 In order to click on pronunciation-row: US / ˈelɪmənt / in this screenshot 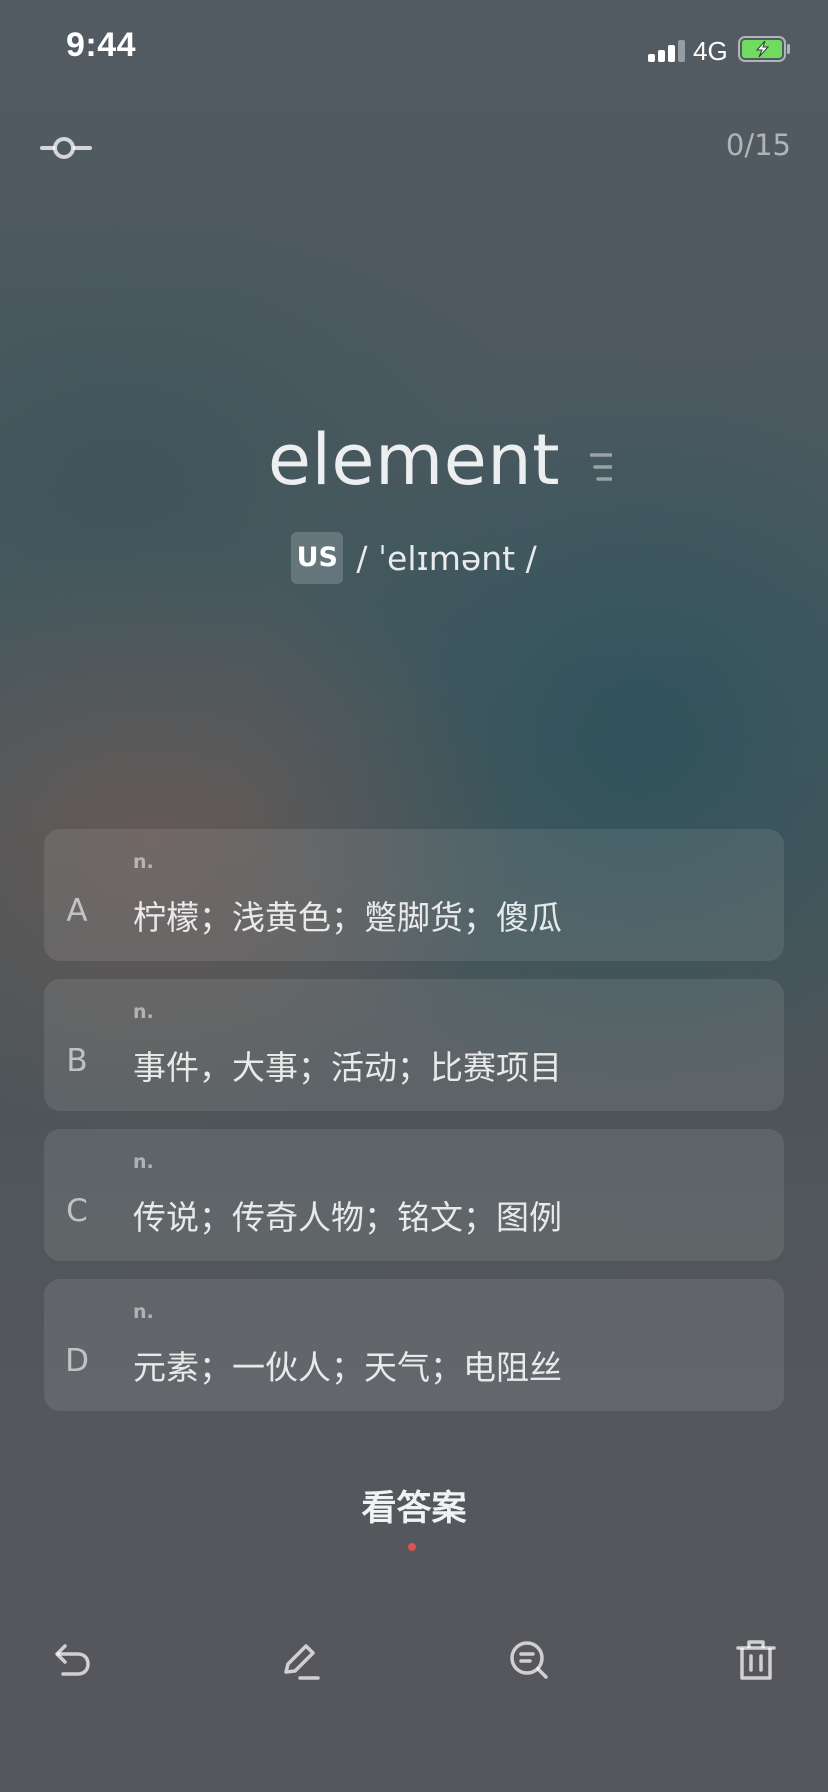, I will do `click(414, 560)`.